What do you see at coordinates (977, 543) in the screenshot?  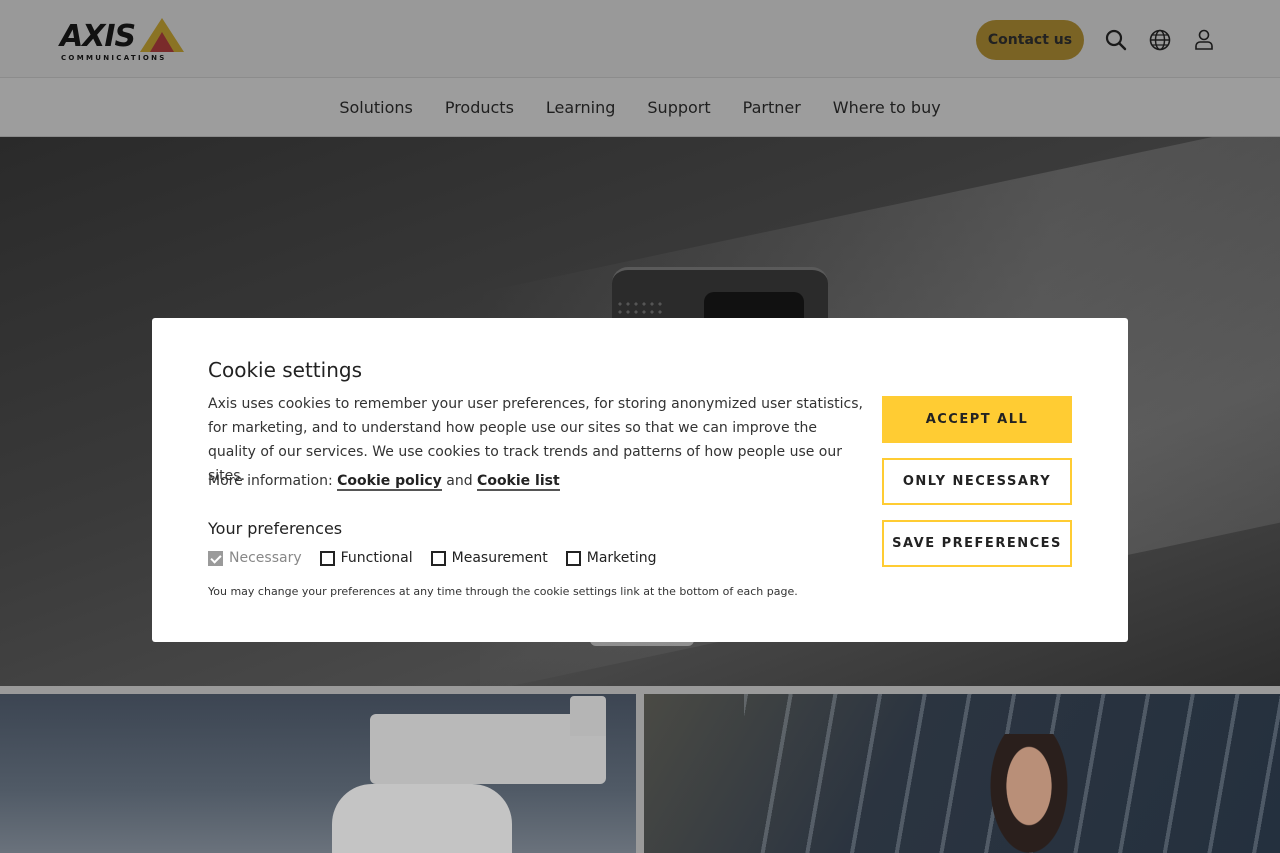 I see `save-preferences-button: SAVE PREFERENCES` at bounding box center [977, 543].